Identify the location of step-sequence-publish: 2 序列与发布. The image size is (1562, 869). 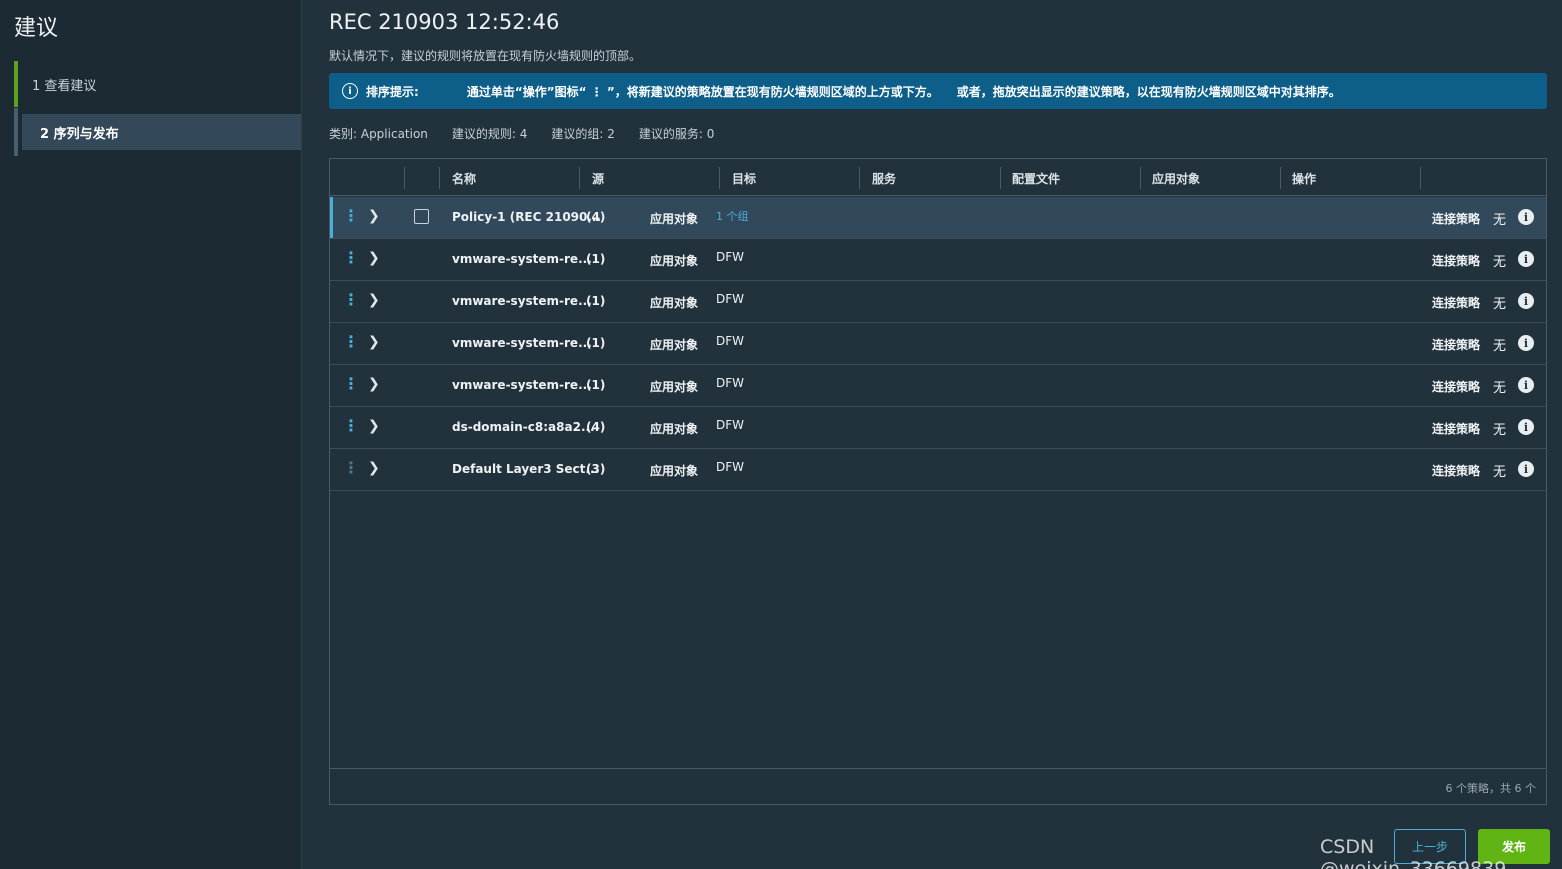
(161, 132).